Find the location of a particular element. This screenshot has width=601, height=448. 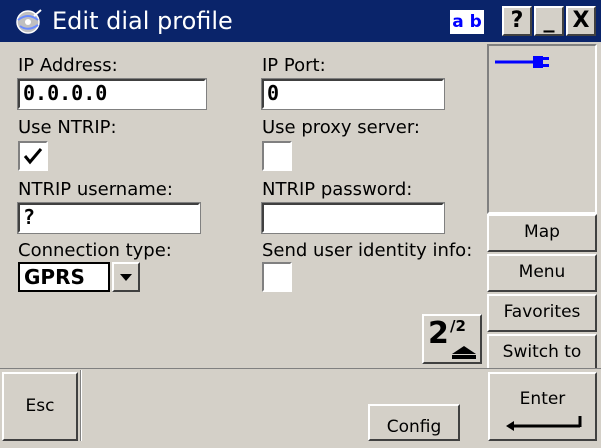

checkmark-icon is located at coordinates (33, 156).